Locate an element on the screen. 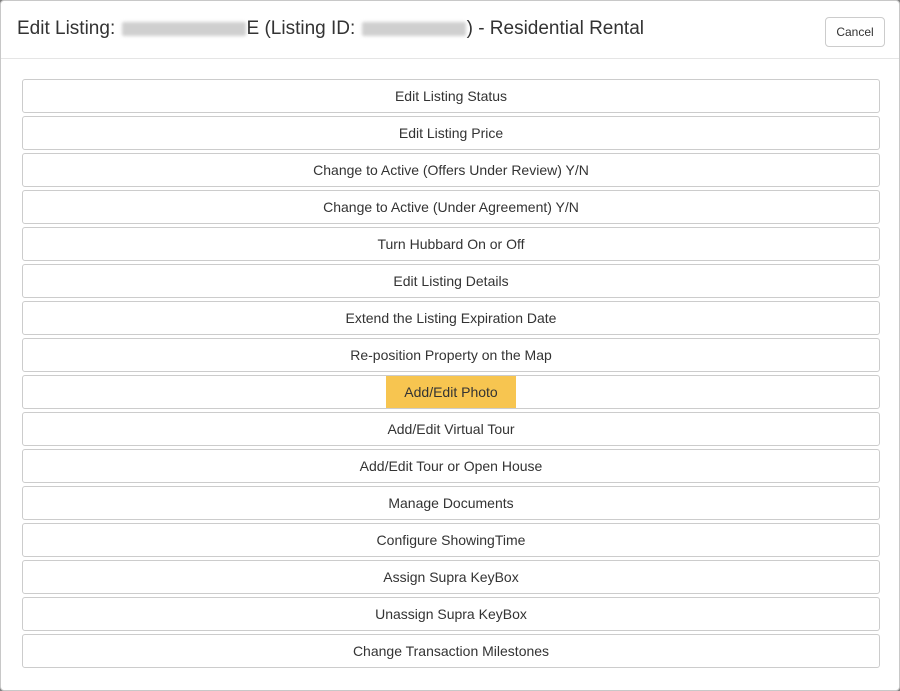  add-edit-open-house-button: Add/Edit Tour or Open House is located at coordinates (451, 466).